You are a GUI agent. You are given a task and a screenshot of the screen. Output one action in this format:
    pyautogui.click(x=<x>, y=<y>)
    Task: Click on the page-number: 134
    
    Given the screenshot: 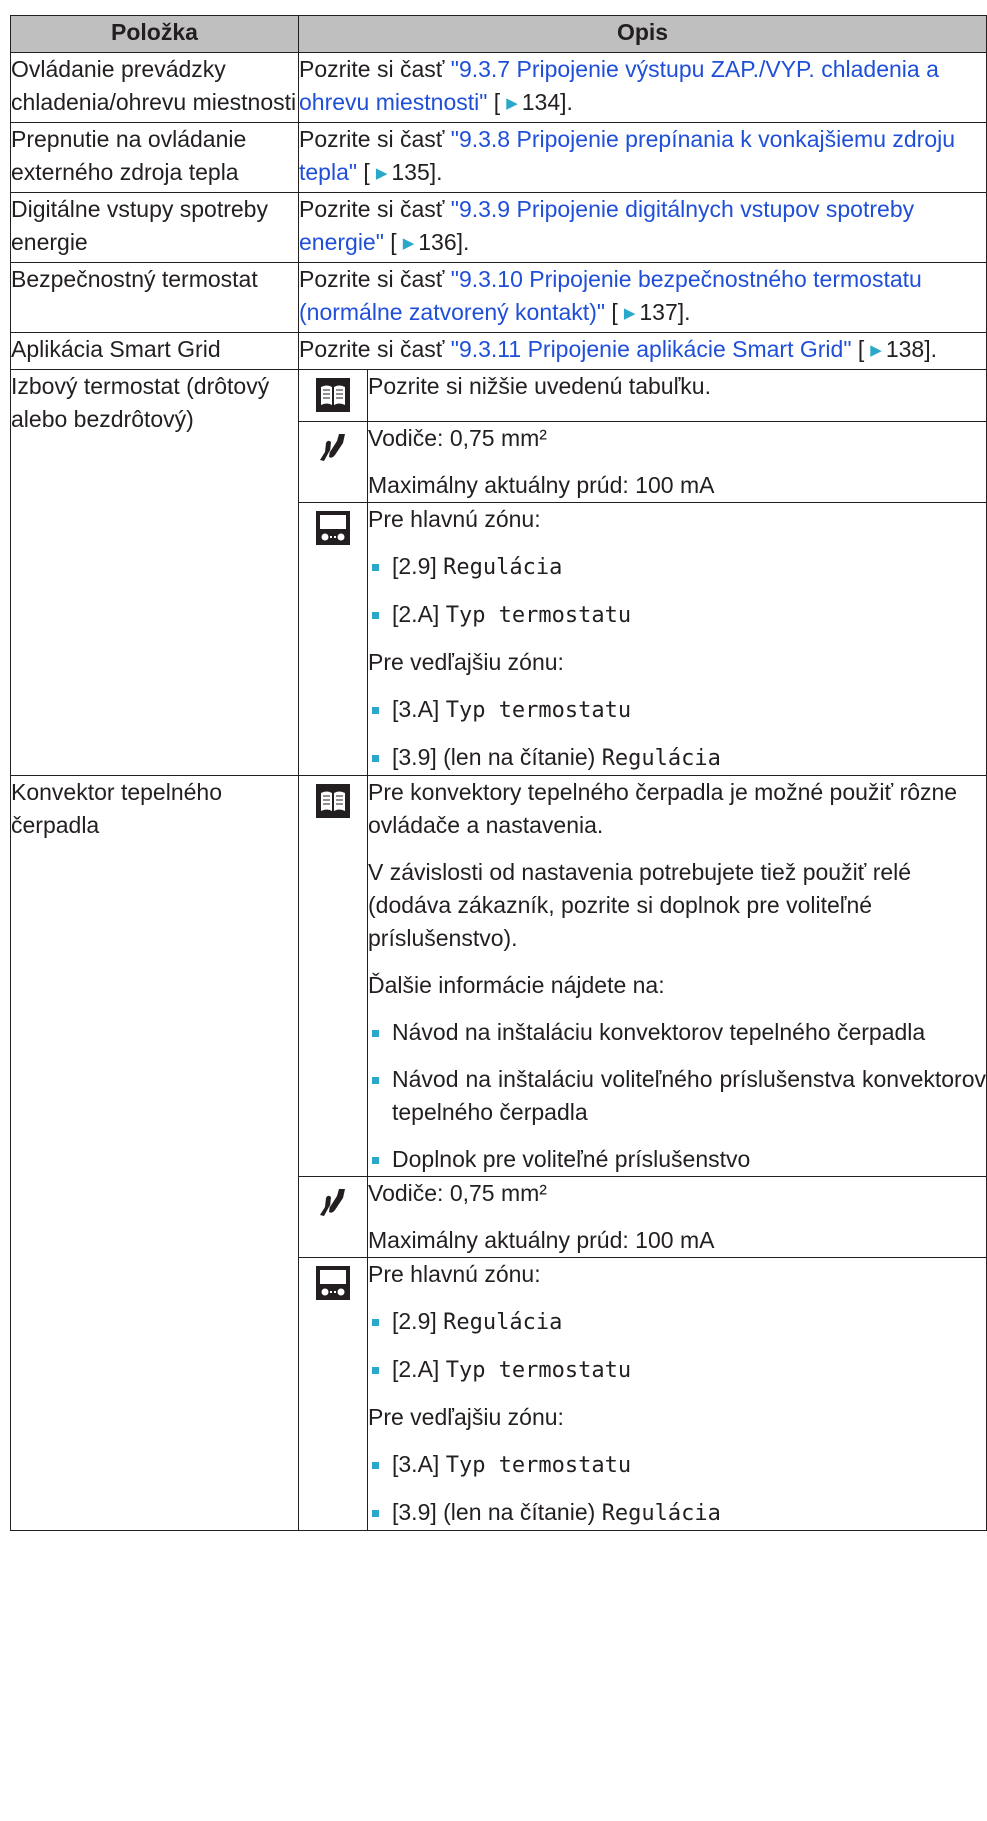 What is the action you would take?
    pyautogui.click(x=541, y=102)
    